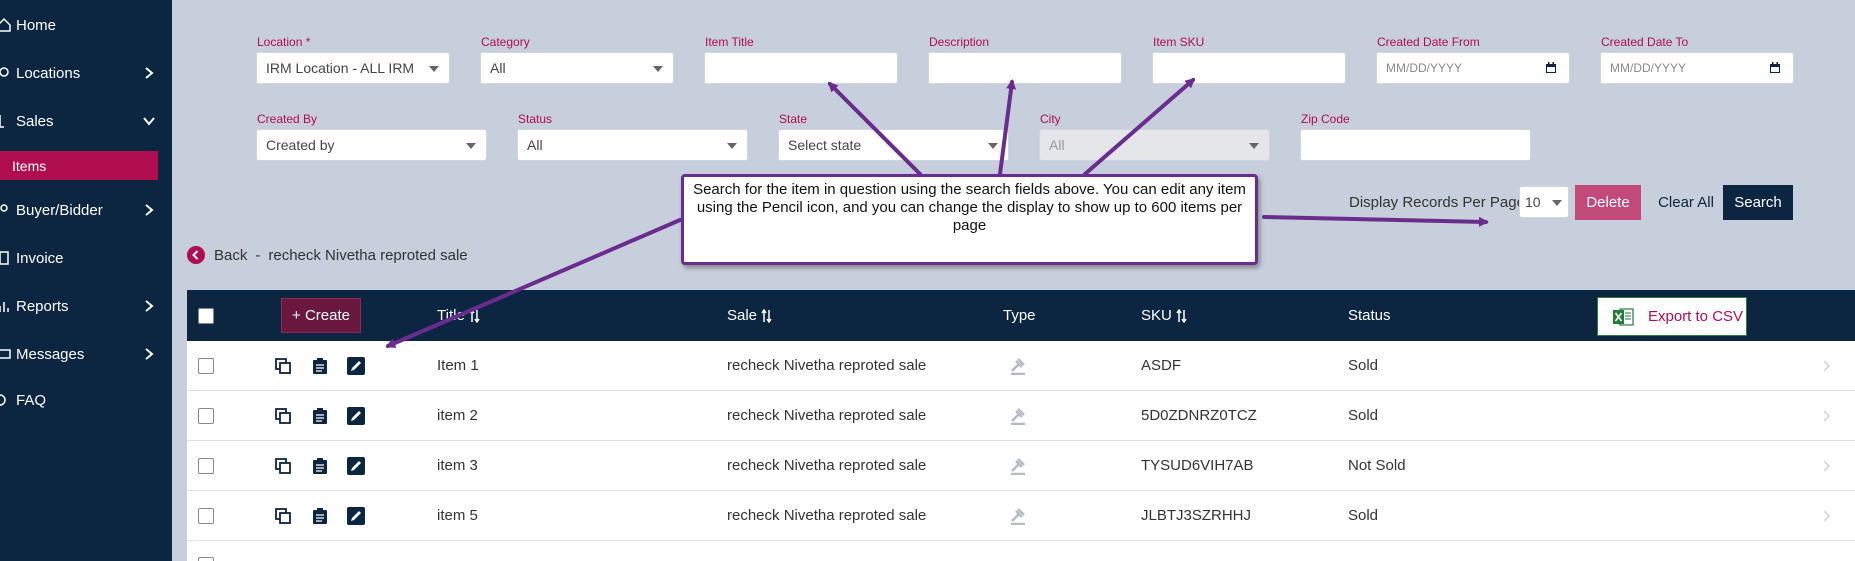  Describe the element at coordinates (729, 42) in the screenshot. I see `item-title-label: Item Title` at that location.